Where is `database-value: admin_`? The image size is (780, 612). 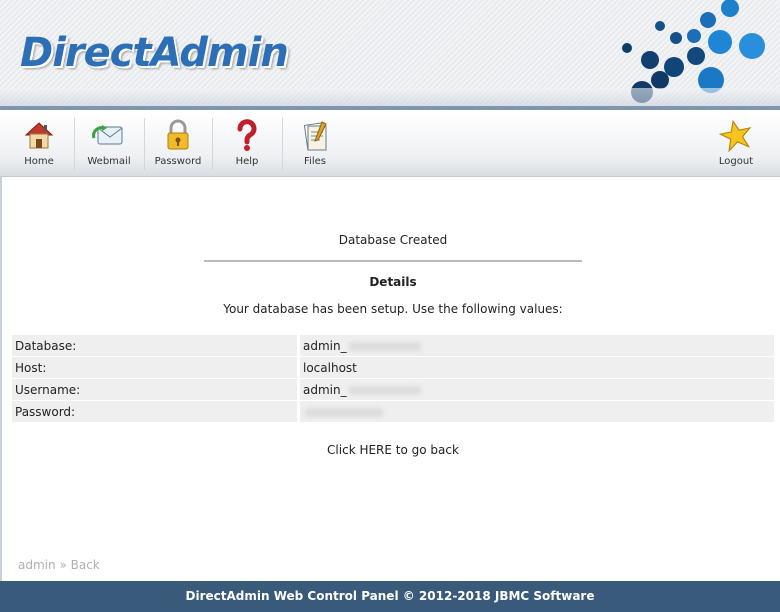 database-value: admin_ is located at coordinates (535, 345).